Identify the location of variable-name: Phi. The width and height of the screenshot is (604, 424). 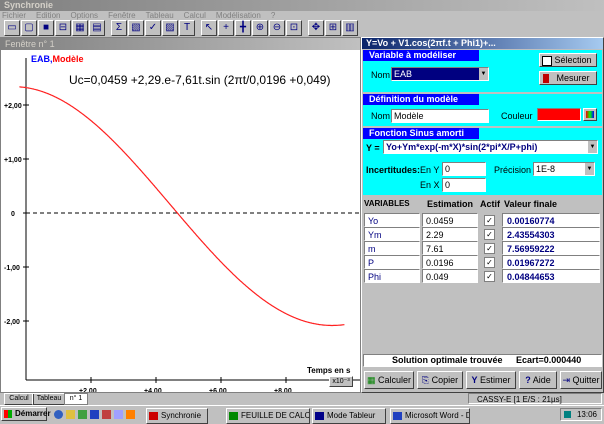
(392, 276).